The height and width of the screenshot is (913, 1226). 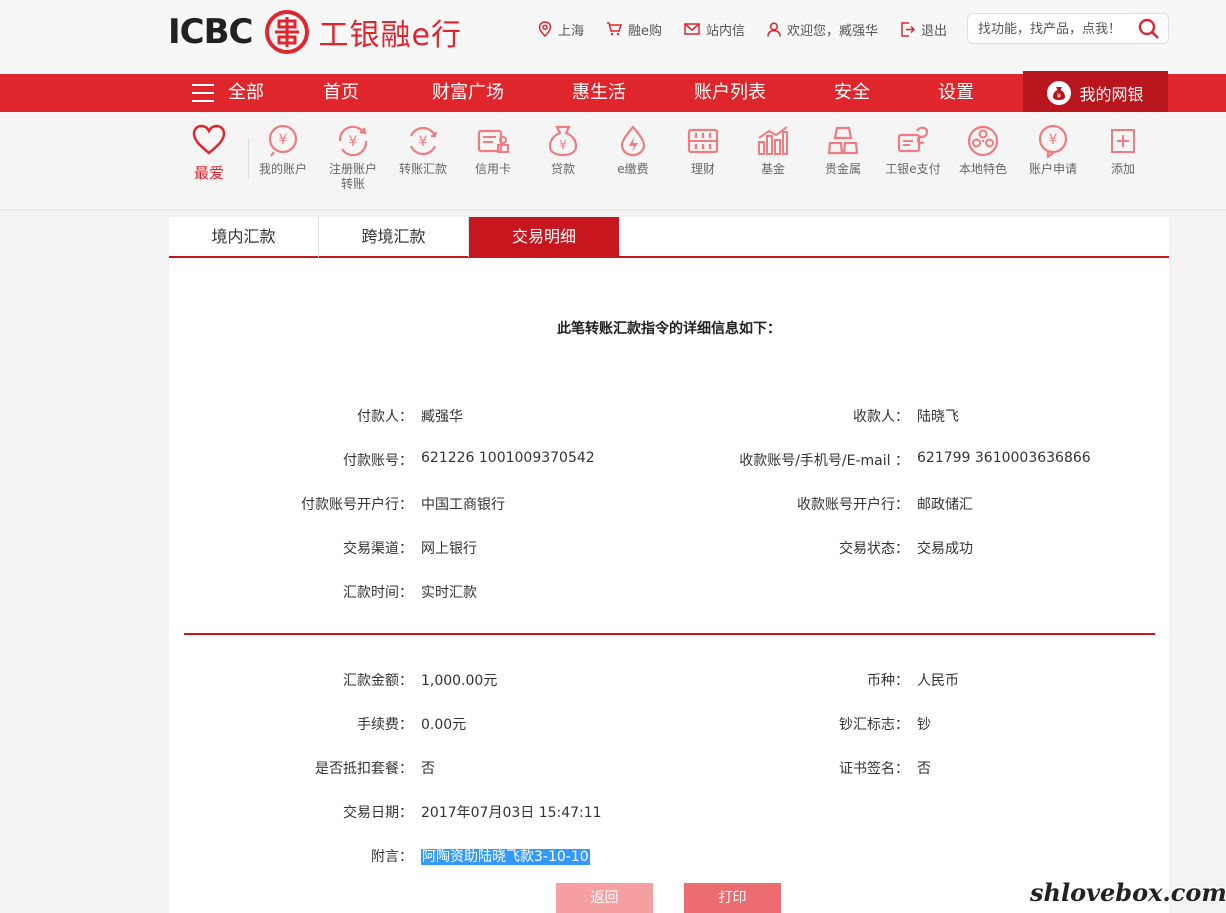 What do you see at coordinates (378, 461) in the screenshot?
I see `payer-account-label: 付款账号：` at bounding box center [378, 461].